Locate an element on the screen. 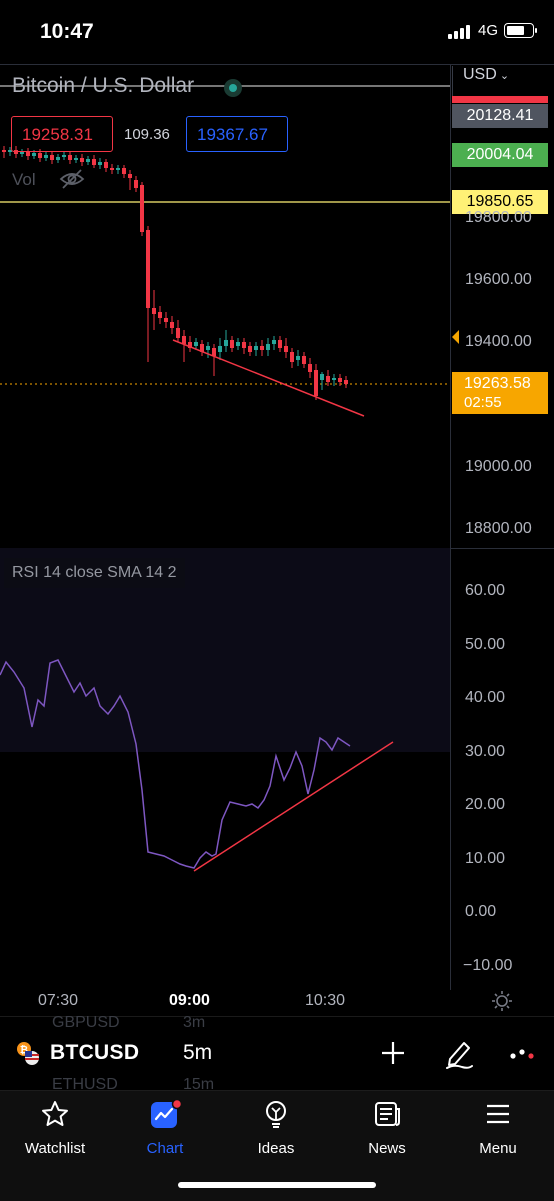 The width and height of the screenshot is (554, 1201). currency-label: USD is located at coordinates (480, 74).